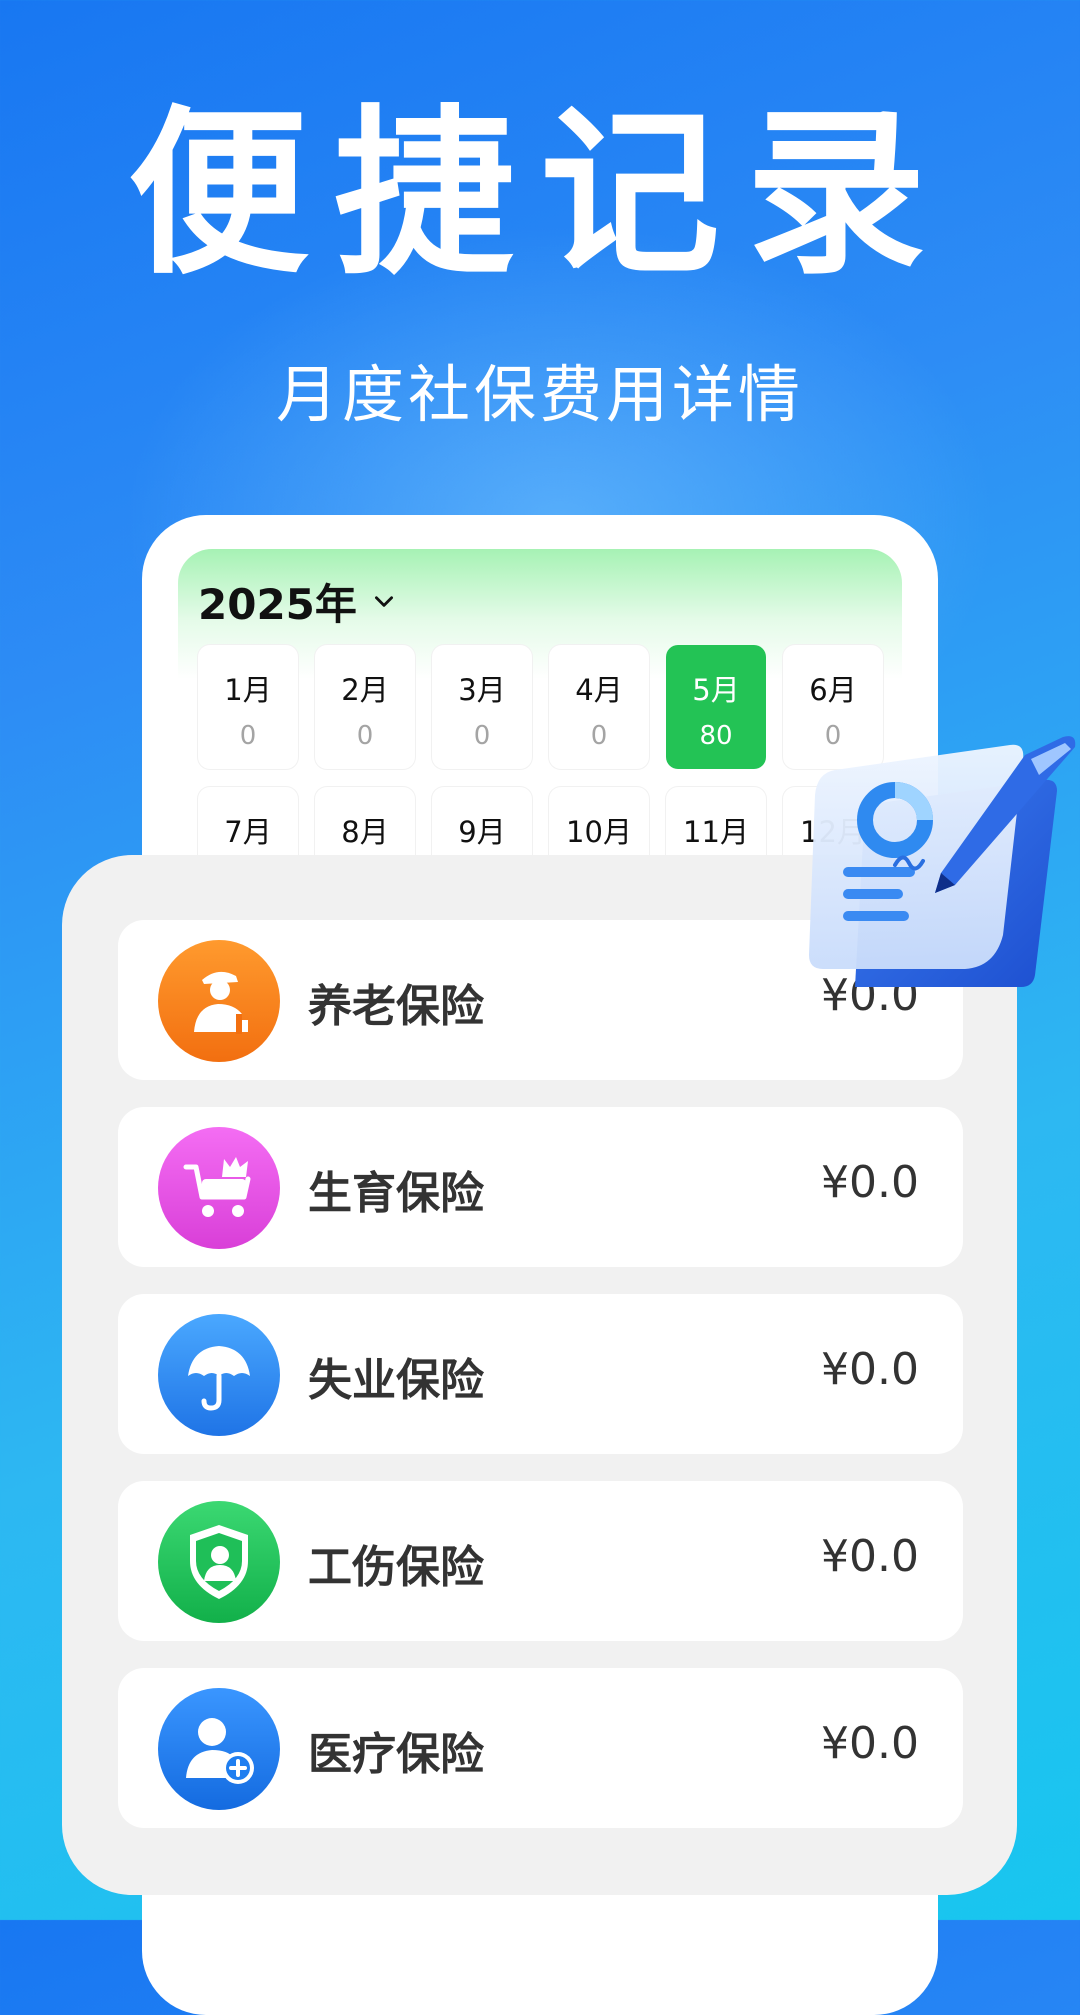  I want to click on hero-subtitle: 月度社保费用详情, so click(539, 394).